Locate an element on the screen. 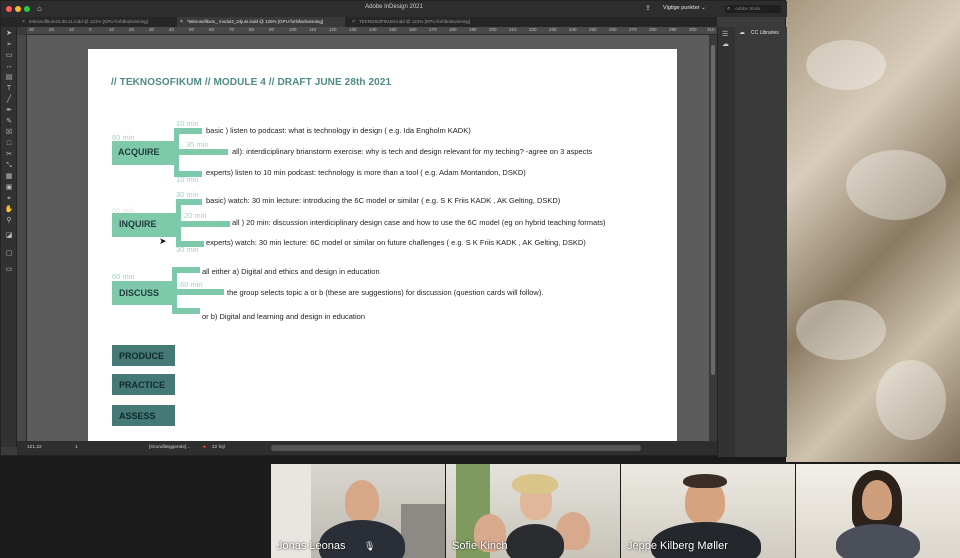 The image size is (960, 558). ruler-number: 120 is located at coordinates (333, 29).